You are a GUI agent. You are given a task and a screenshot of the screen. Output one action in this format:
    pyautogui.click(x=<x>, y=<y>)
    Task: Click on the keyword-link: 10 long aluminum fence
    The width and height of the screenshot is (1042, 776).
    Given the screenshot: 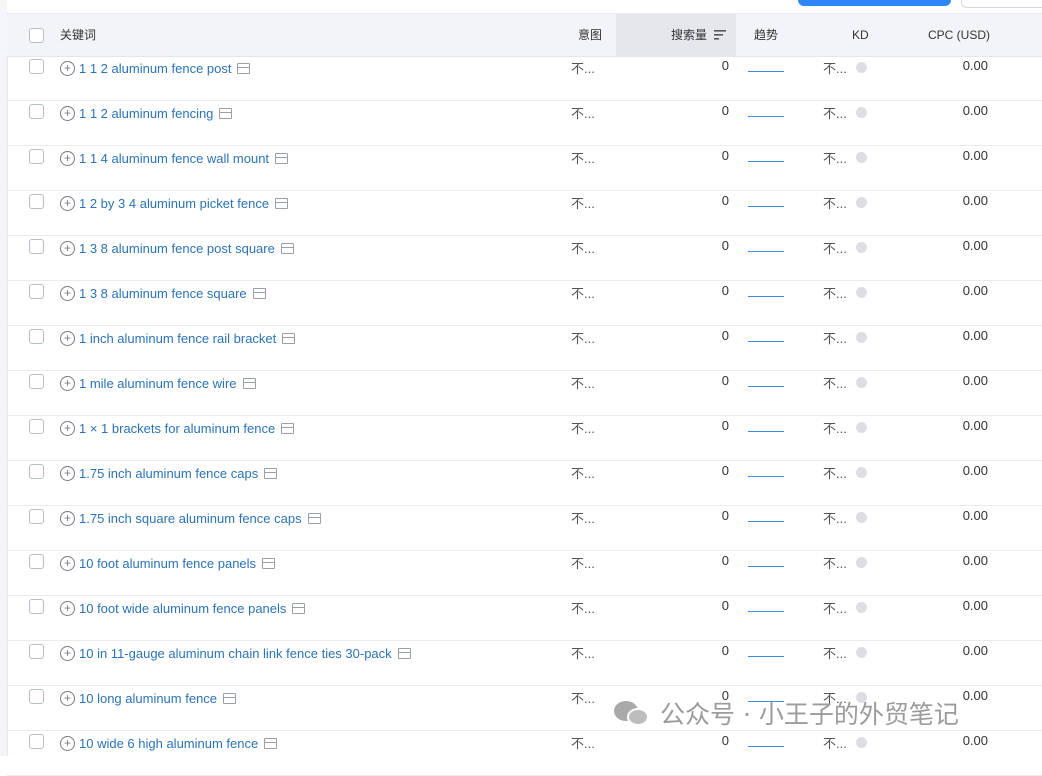 What is the action you would take?
    pyautogui.click(x=148, y=698)
    